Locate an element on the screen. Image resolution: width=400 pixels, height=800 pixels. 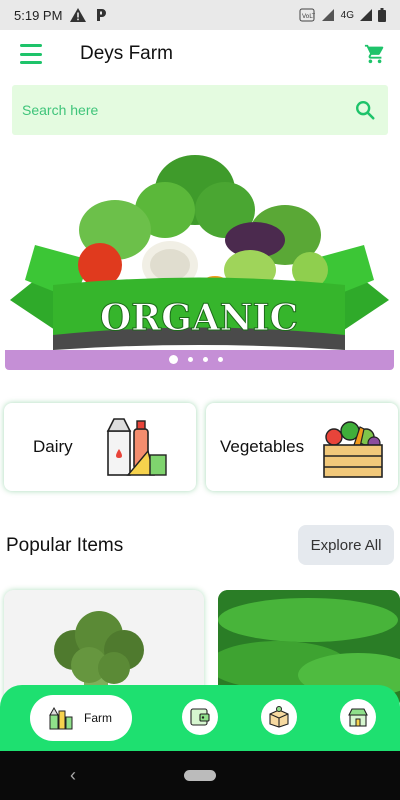
nav-wallet-tab is located at coordinates (200, 717).